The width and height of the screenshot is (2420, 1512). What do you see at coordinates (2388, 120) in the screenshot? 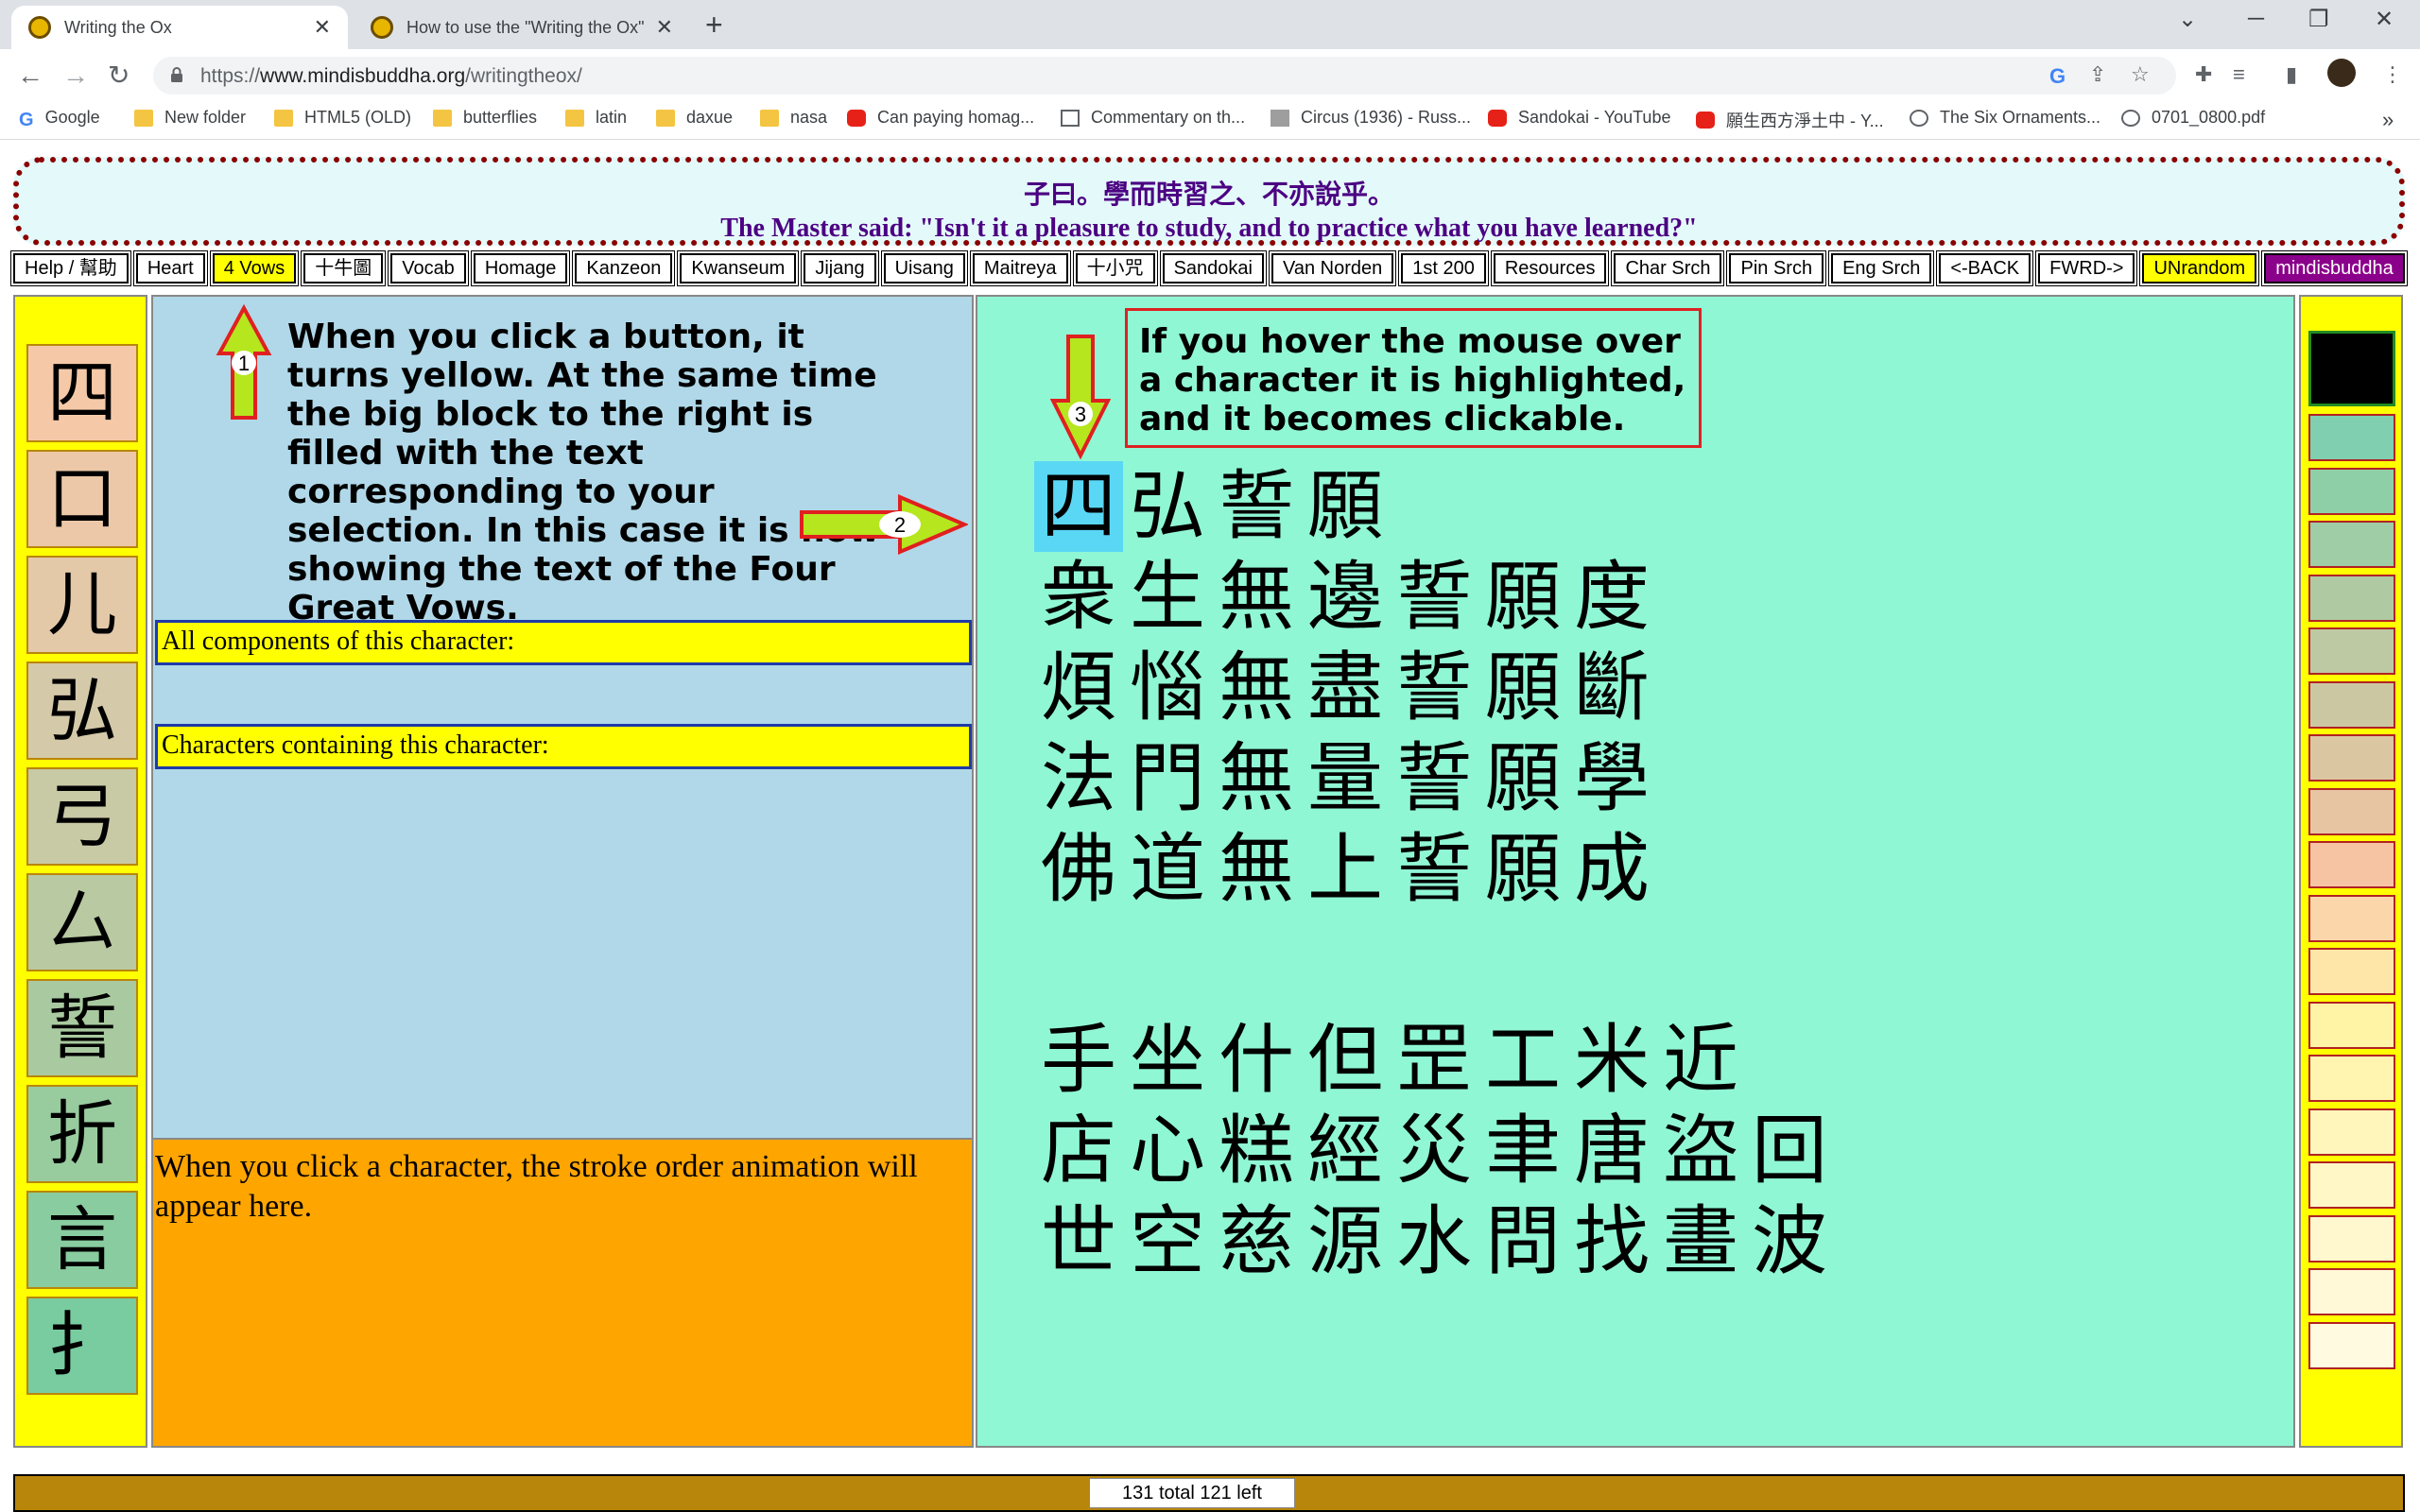
I see `more-bookmarks-icon: »` at bounding box center [2388, 120].